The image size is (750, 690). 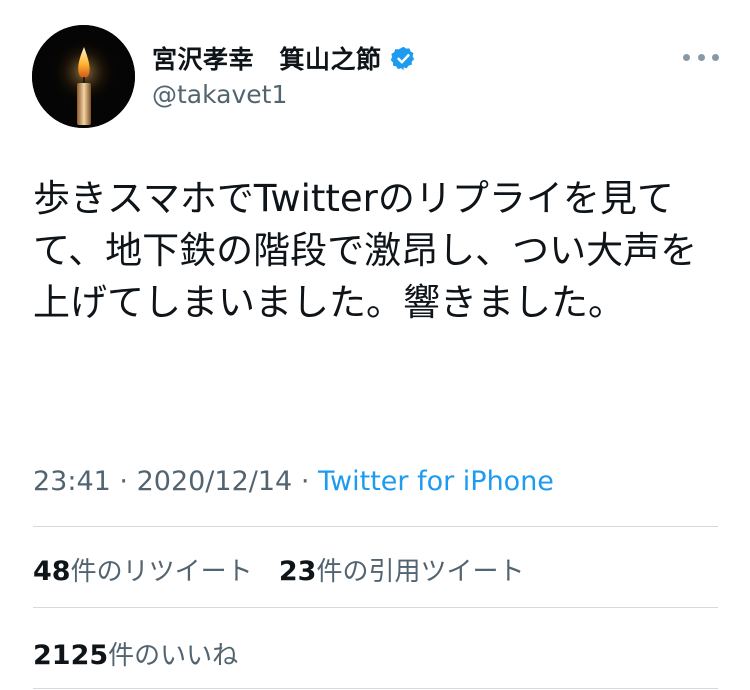 What do you see at coordinates (71, 655) in the screenshot?
I see `likes-count: 2125` at bounding box center [71, 655].